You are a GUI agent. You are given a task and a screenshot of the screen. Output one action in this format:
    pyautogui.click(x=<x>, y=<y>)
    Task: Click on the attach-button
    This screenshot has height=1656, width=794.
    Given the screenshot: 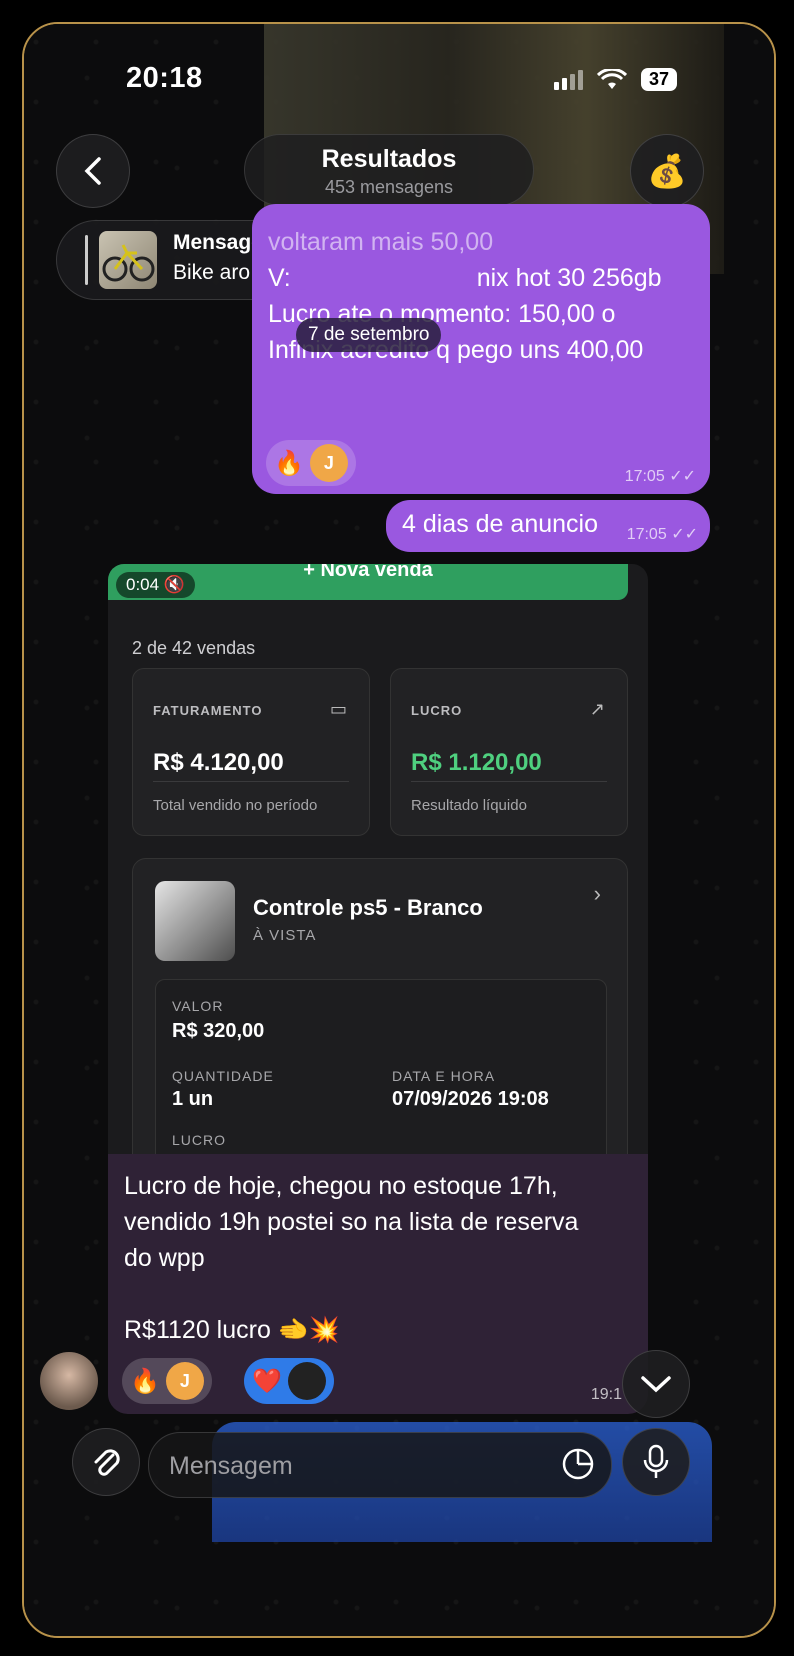 What is the action you would take?
    pyautogui.click(x=106, y=1462)
    